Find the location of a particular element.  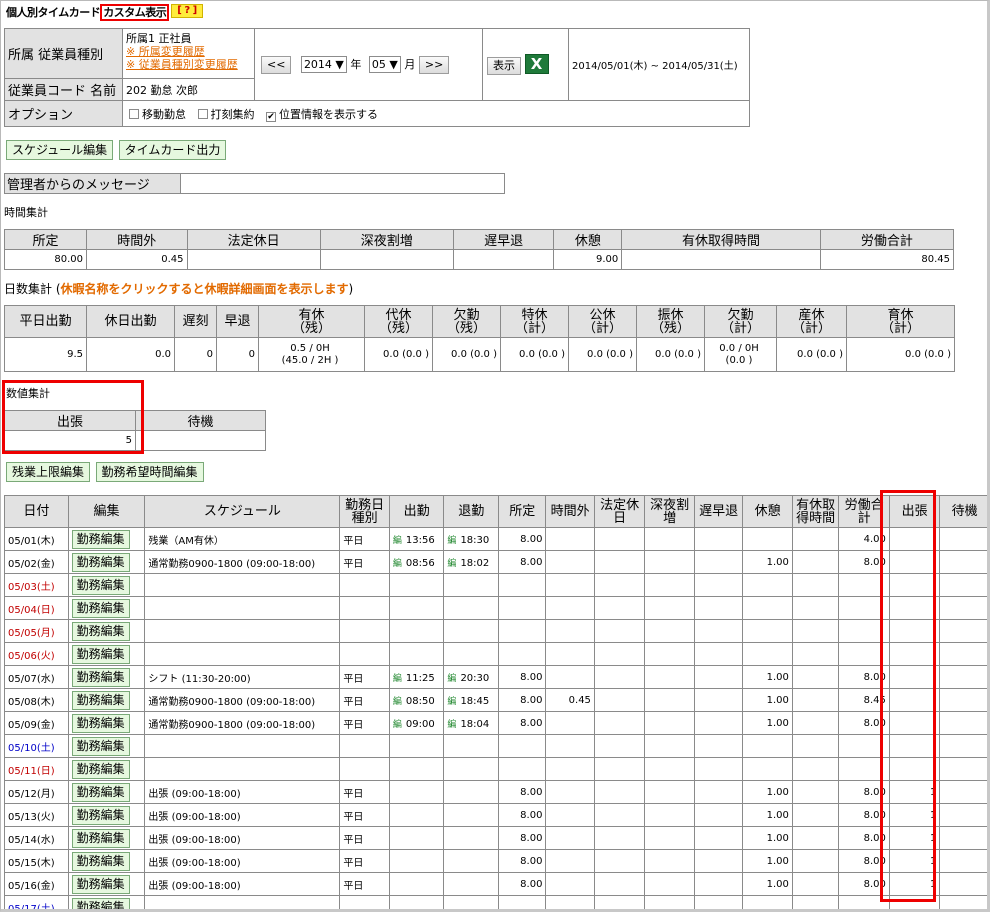

prev-month-button: << is located at coordinates (276, 64).